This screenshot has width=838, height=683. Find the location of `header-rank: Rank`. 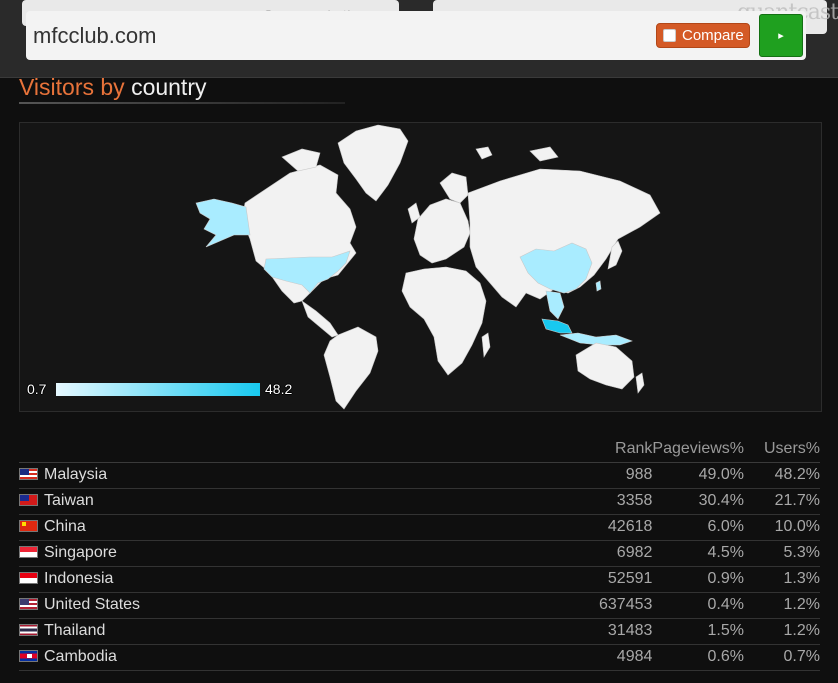

header-rank: Rank is located at coordinates (626, 449).